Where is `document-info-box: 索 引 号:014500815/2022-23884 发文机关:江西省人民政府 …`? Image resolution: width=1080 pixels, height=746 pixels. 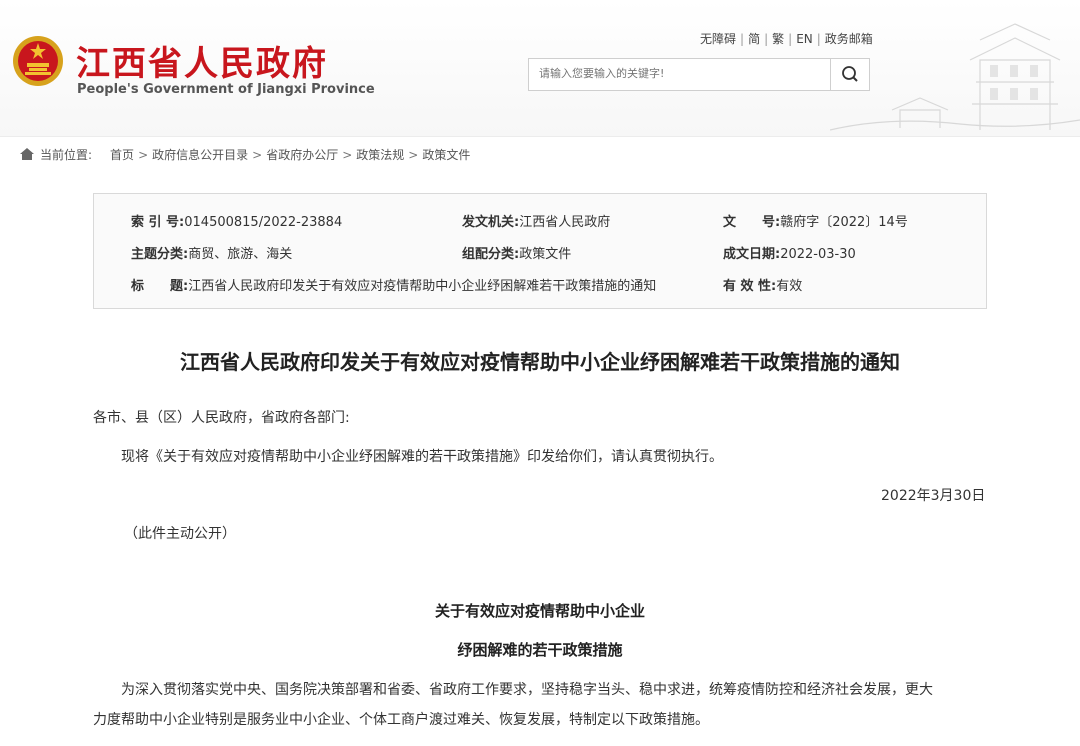
document-info-box: 索 引 号:014500815/2022-23884 发文机关:江西省人民政府 … is located at coordinates (540, 251).